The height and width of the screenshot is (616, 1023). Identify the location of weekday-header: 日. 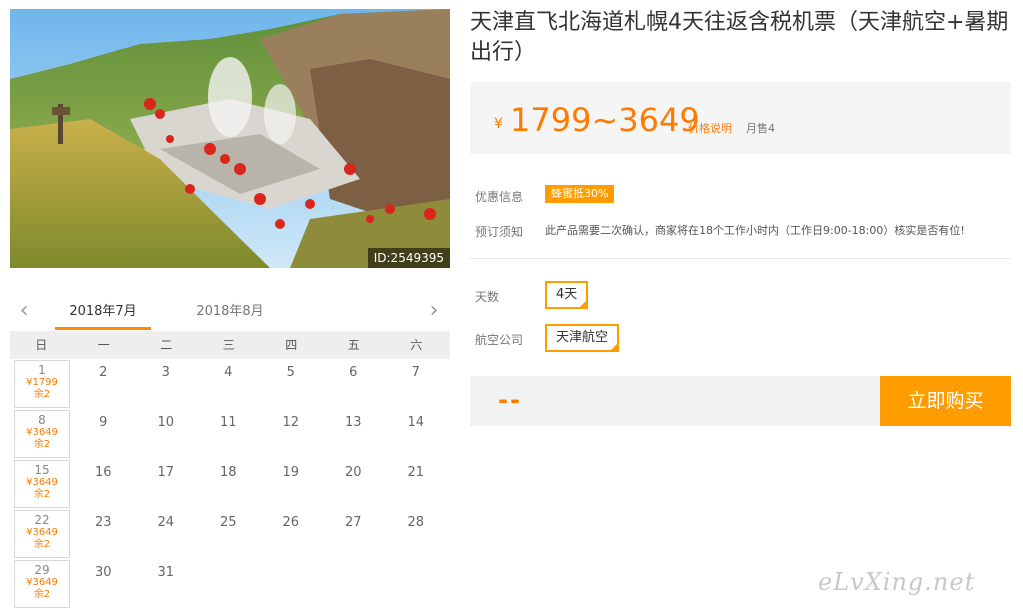
(41, 345).